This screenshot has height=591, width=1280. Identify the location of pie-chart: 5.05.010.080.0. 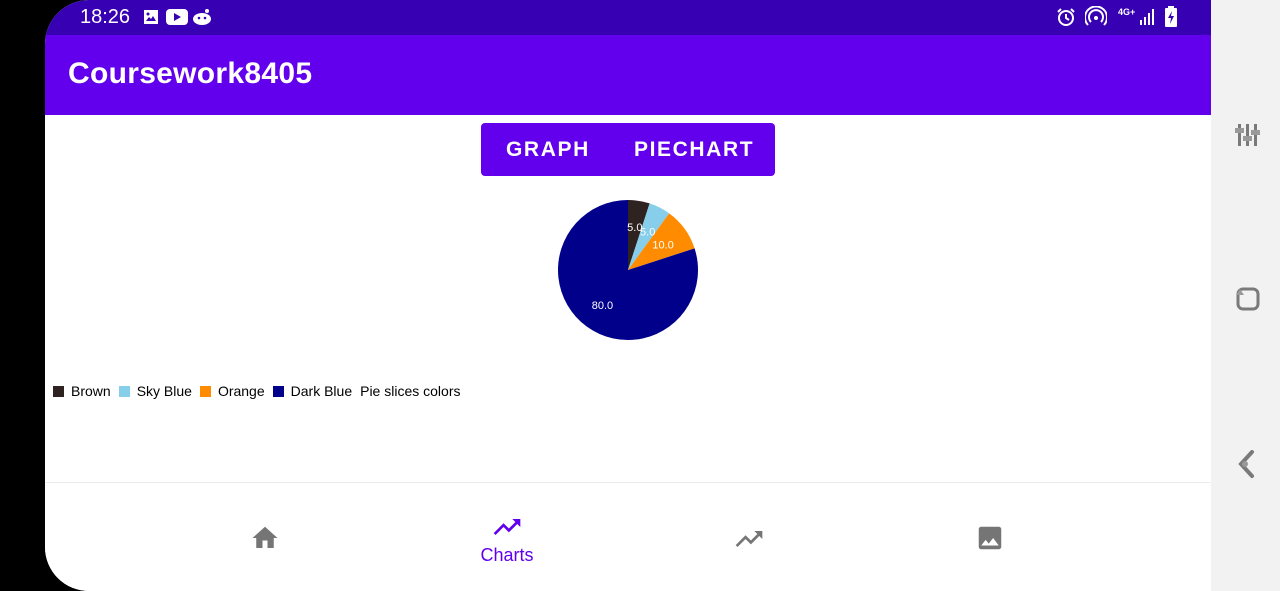
(627, 270).